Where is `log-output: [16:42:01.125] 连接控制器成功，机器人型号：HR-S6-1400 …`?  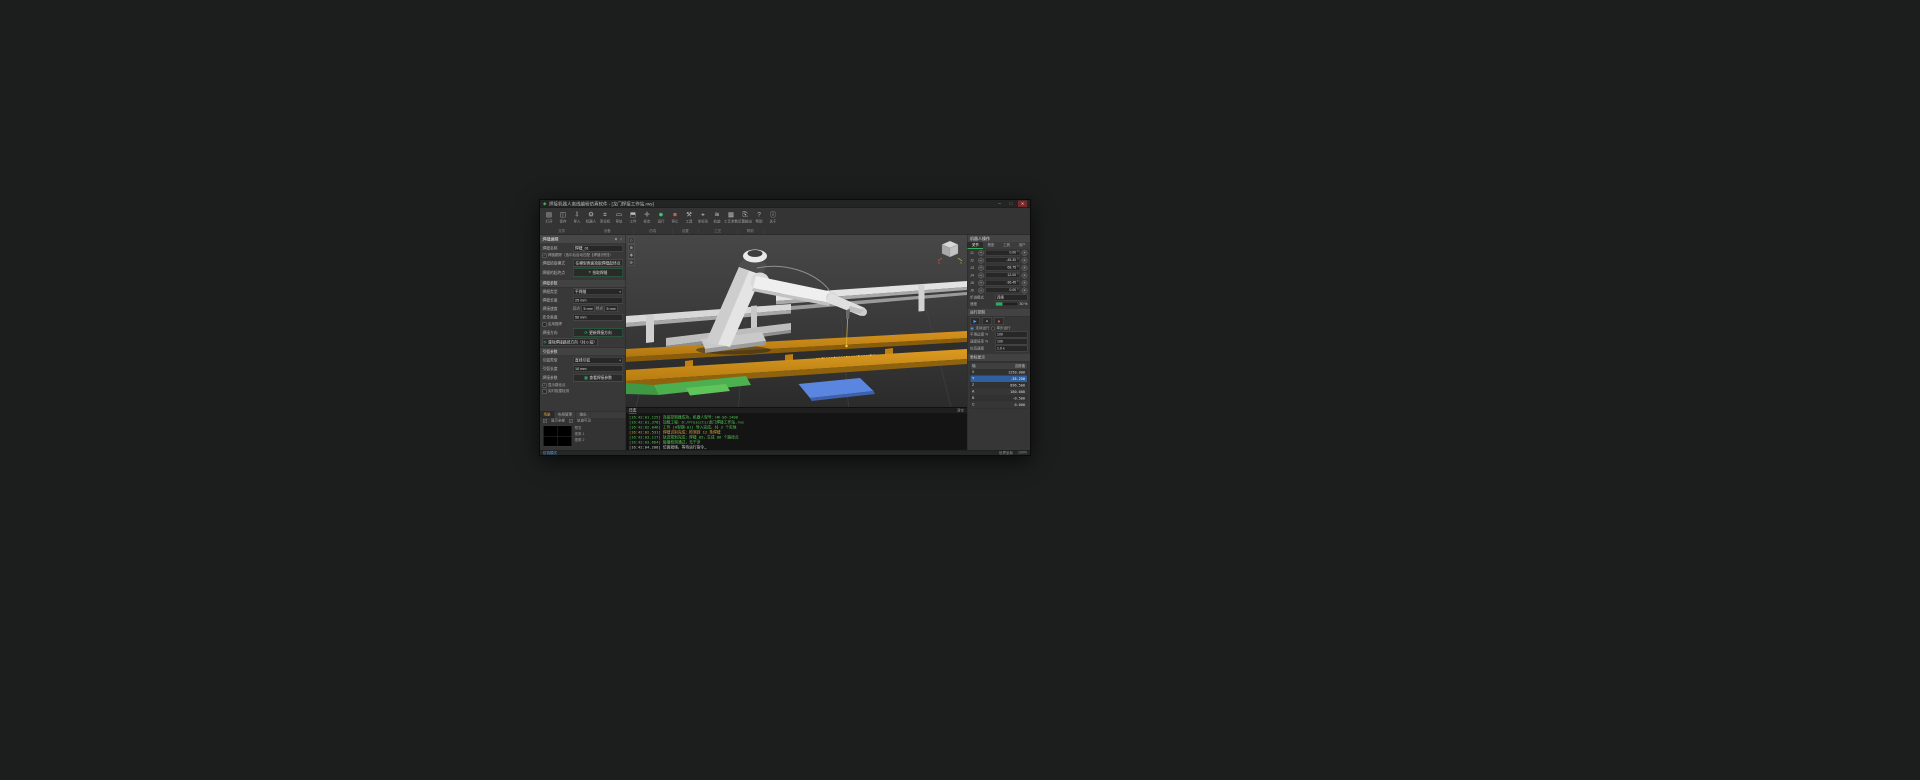 log-output: [16:42:01.125] 连接控制器成功，机器人型号：HR-S6-1400 … is located at coordinates (796, 432).